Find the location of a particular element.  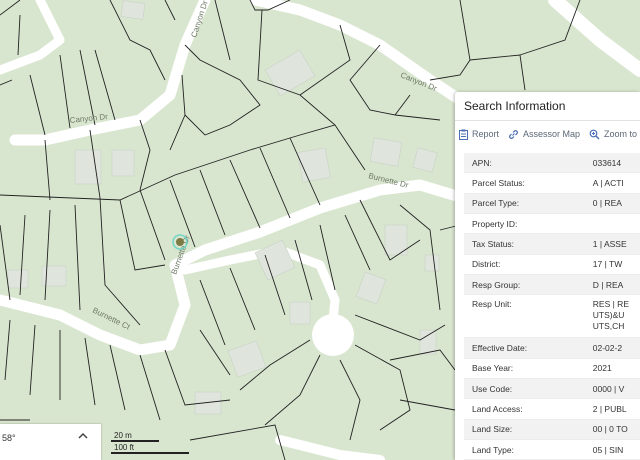

attribute-value: 17 | TW is located at coordinates (613, 265).